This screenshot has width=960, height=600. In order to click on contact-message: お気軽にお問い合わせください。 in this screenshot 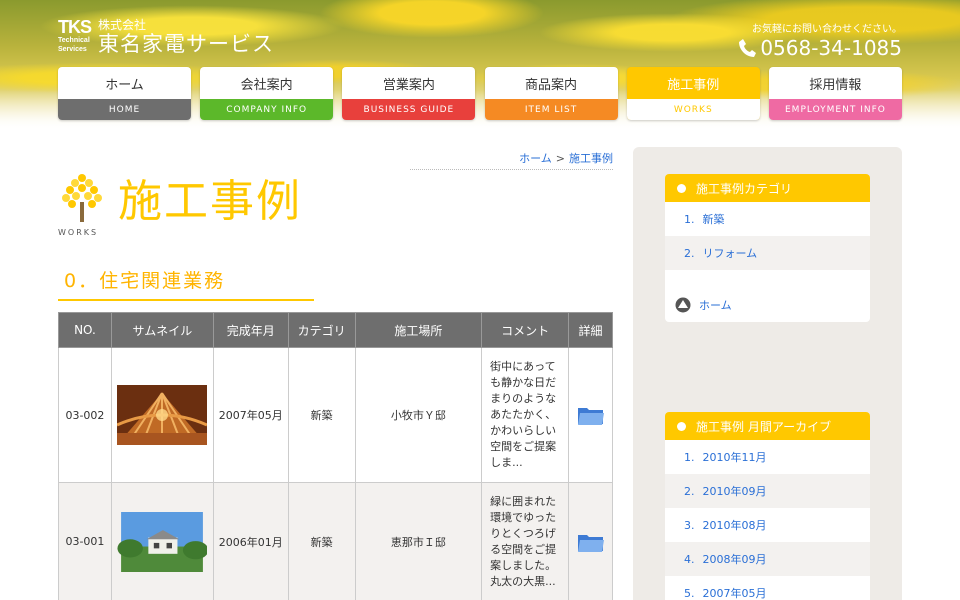, I will do `click(827, 29)`.